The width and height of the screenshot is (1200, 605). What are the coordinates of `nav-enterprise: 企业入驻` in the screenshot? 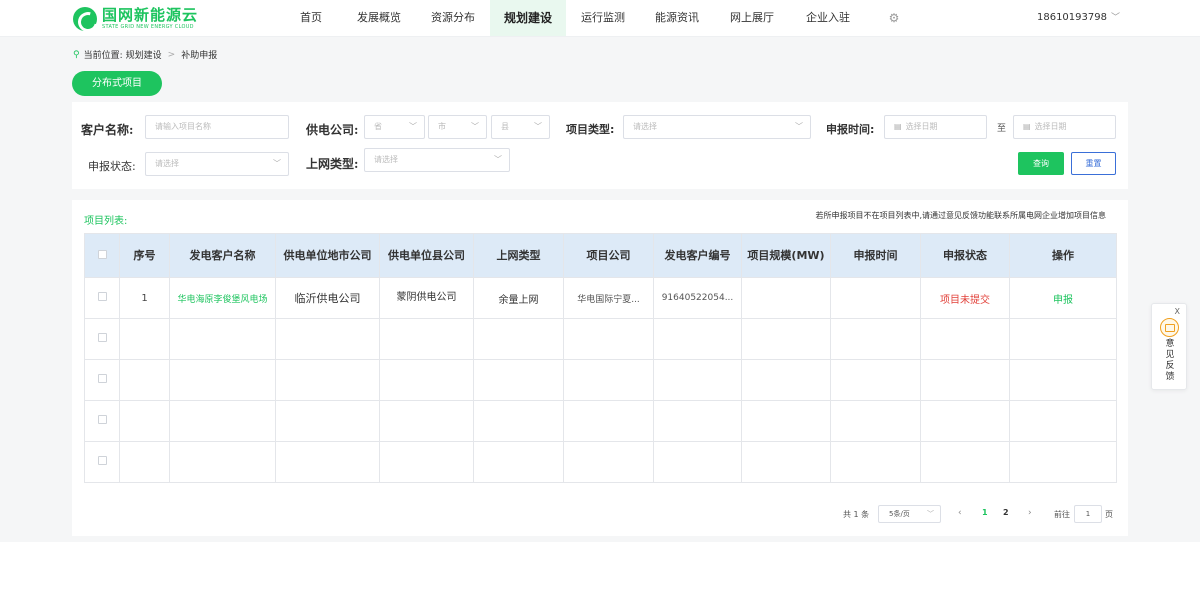 It's located at (828, 18).